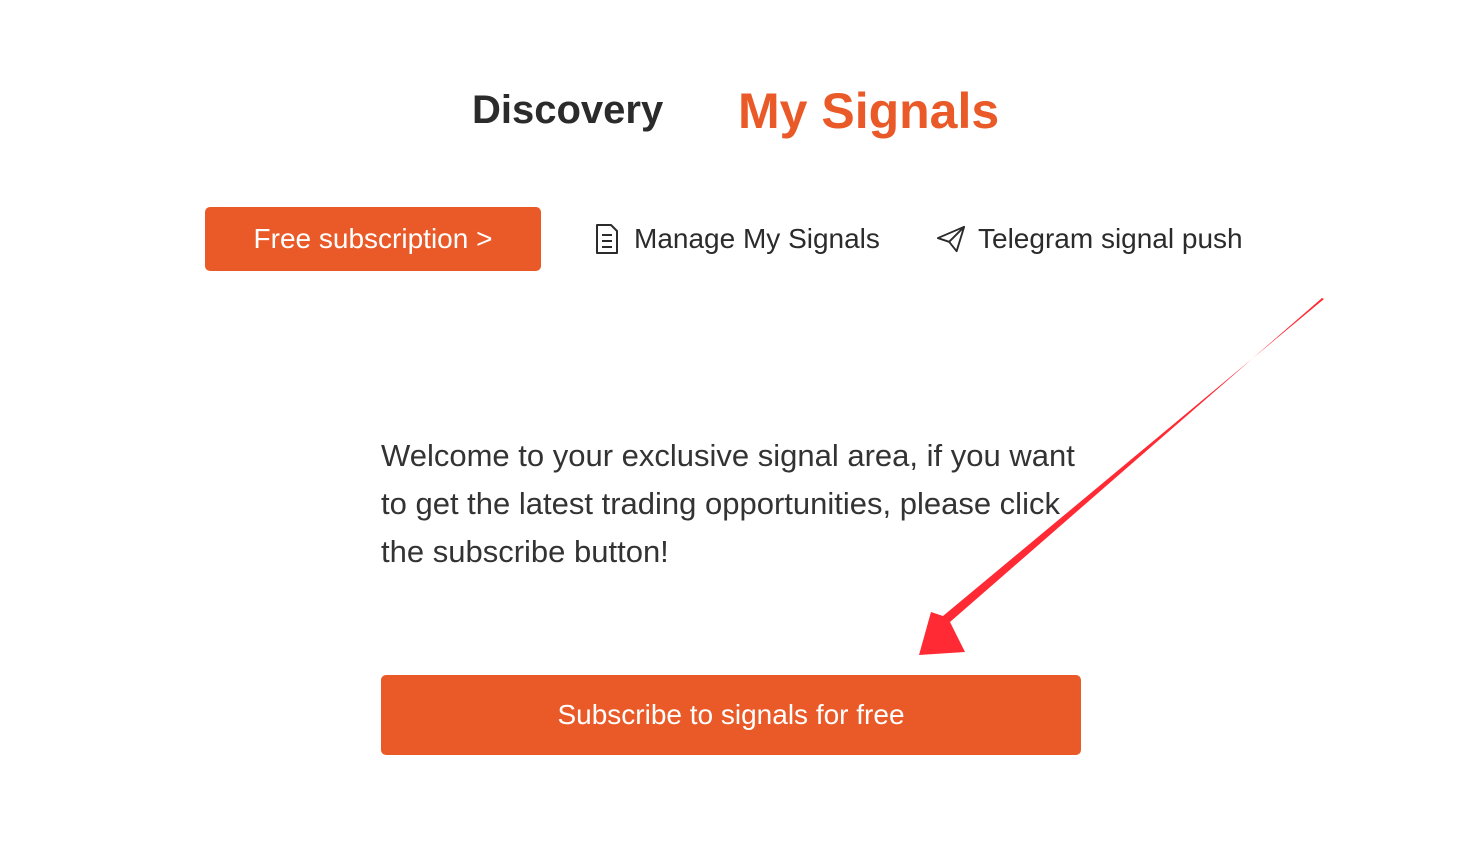  Describe the element at coordinates (951, 239) in the screenshot. I see `paper-plane-icon` at that location.